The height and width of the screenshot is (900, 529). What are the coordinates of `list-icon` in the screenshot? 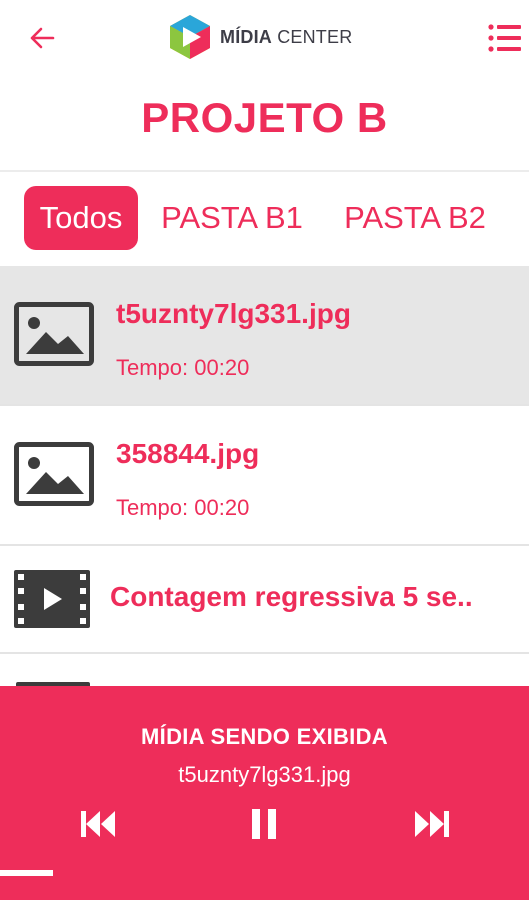 It's located at (504, 38).